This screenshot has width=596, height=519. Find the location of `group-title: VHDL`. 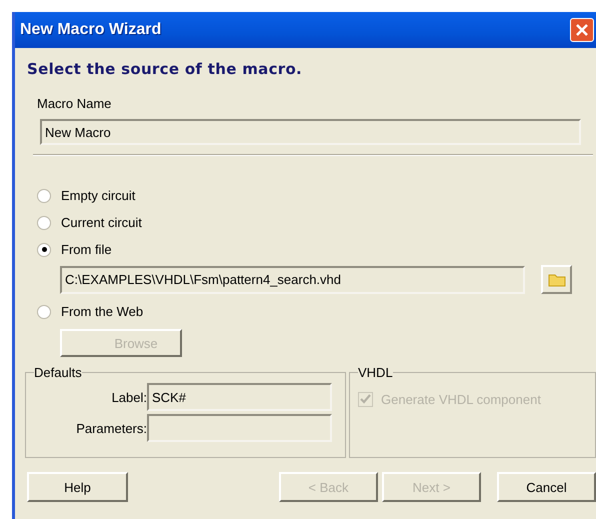

group-title: VHDL is located at coordinates (375, 372).